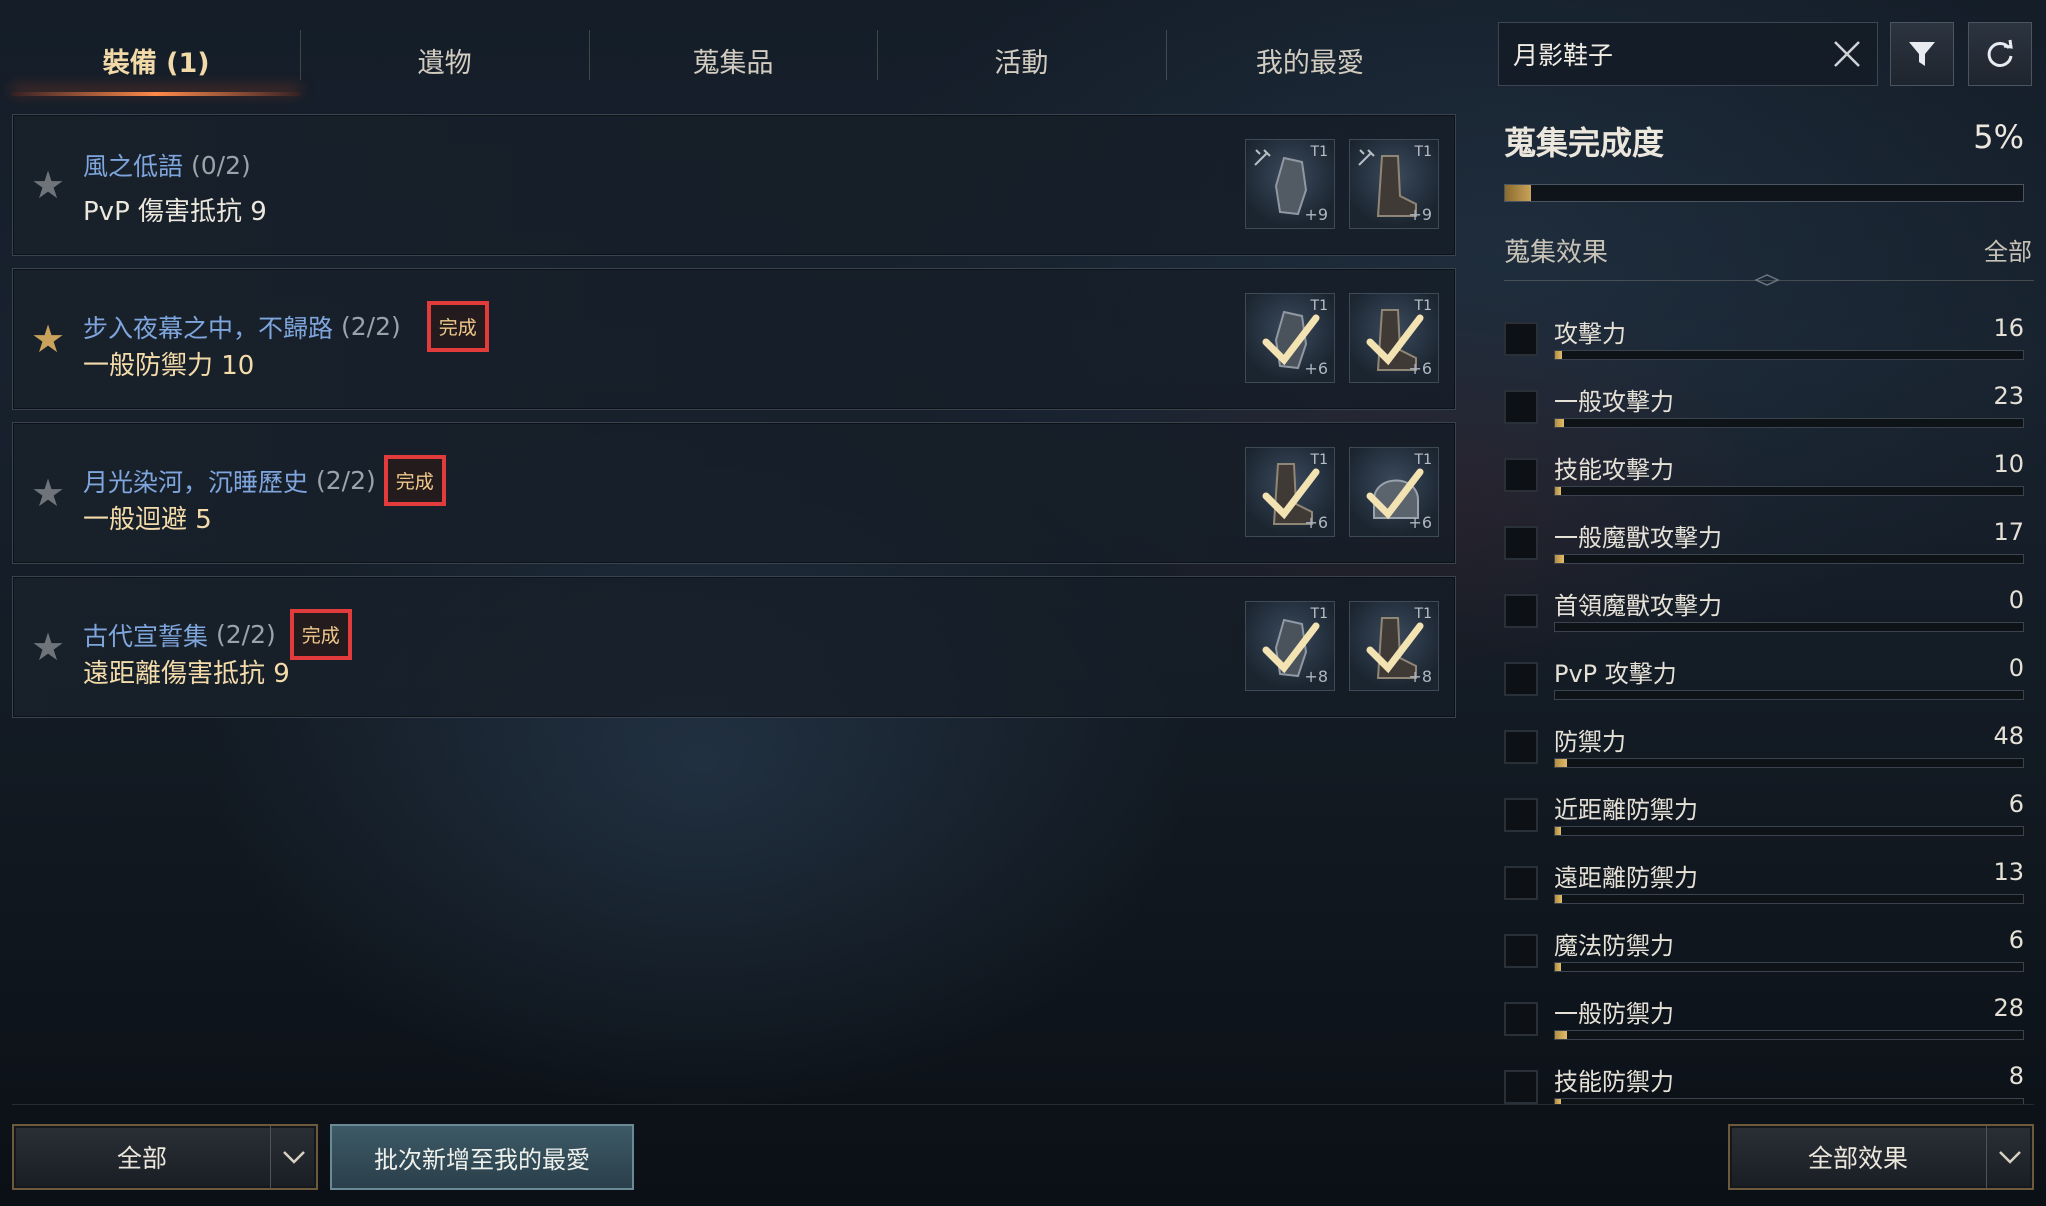  Describe the element at coordinates (1764, 193) in the screenshot. I see `collection-progress-bar` at that location.